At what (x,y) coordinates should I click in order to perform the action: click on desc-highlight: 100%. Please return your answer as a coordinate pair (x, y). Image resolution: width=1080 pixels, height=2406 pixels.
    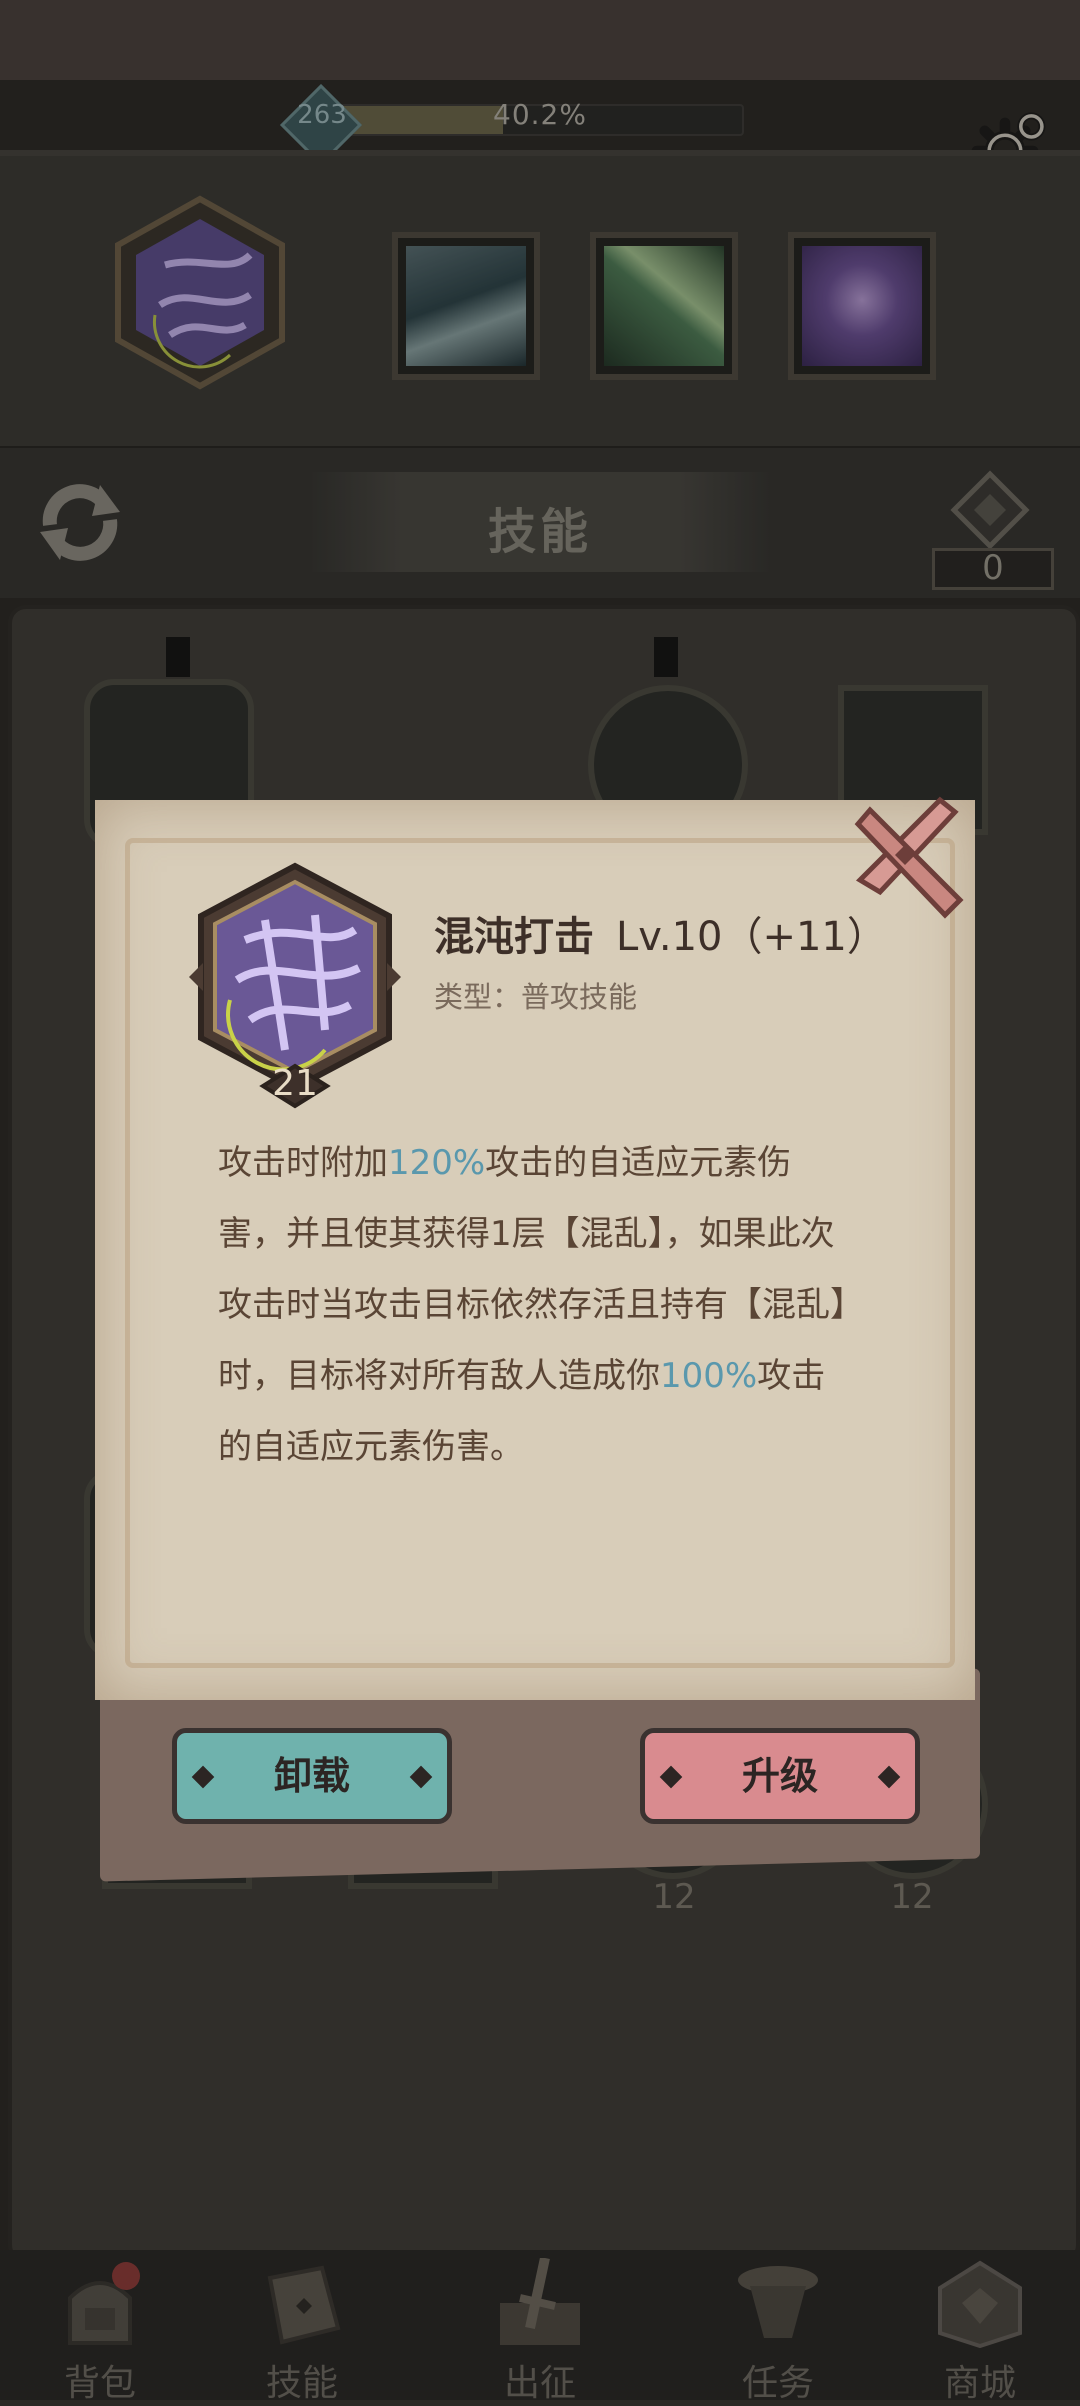
    Looking at the image, I should click on (709, 1376).